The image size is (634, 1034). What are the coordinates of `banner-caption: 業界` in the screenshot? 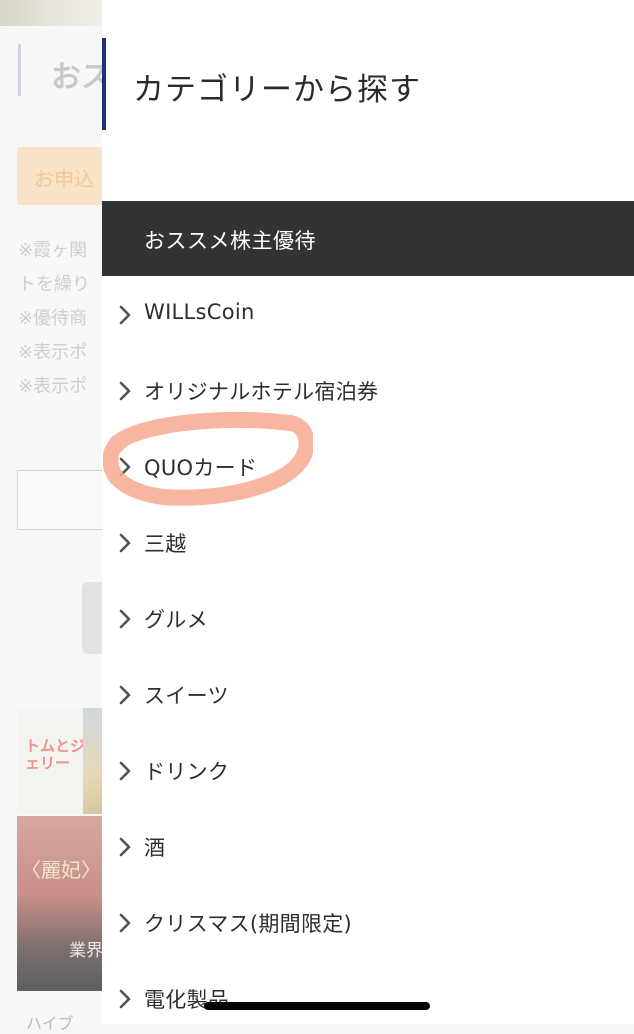 It's located at (86, 951).